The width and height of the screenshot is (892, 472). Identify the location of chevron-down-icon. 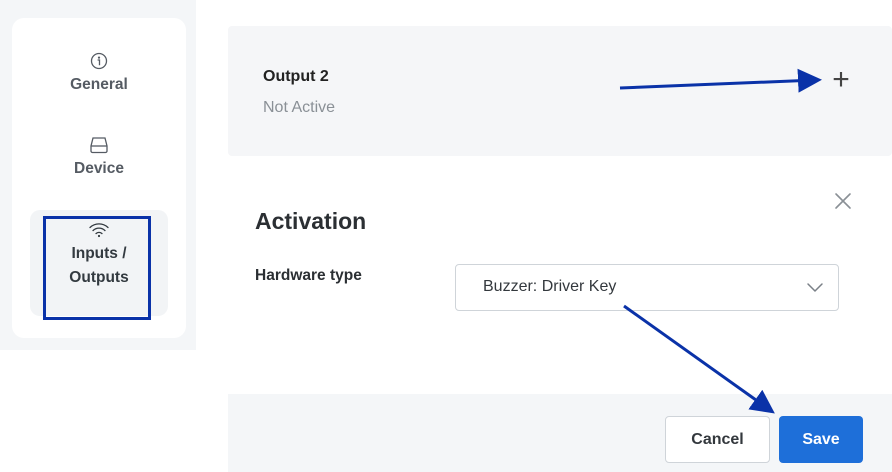
(815, 287).